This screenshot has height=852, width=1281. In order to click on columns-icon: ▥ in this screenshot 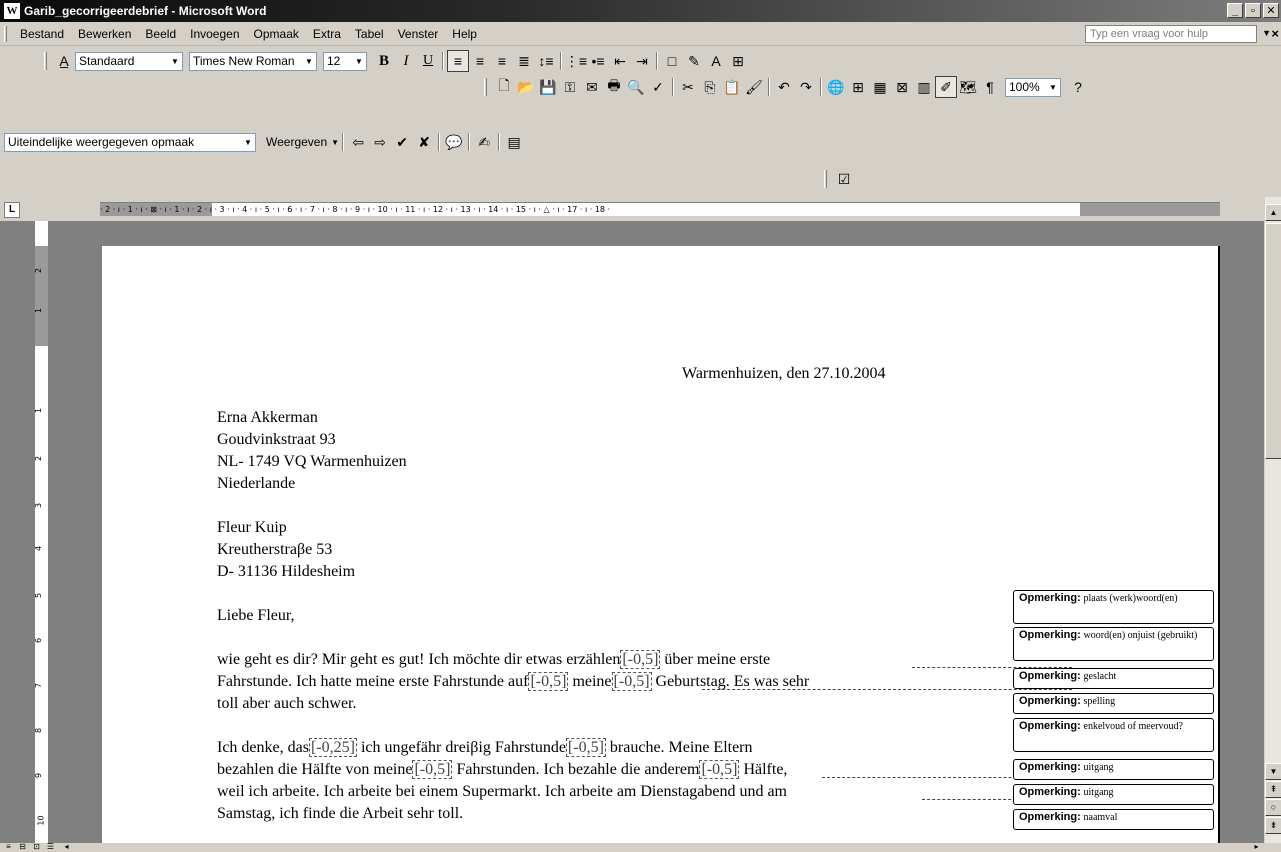, I will do `click(924, 87)`.